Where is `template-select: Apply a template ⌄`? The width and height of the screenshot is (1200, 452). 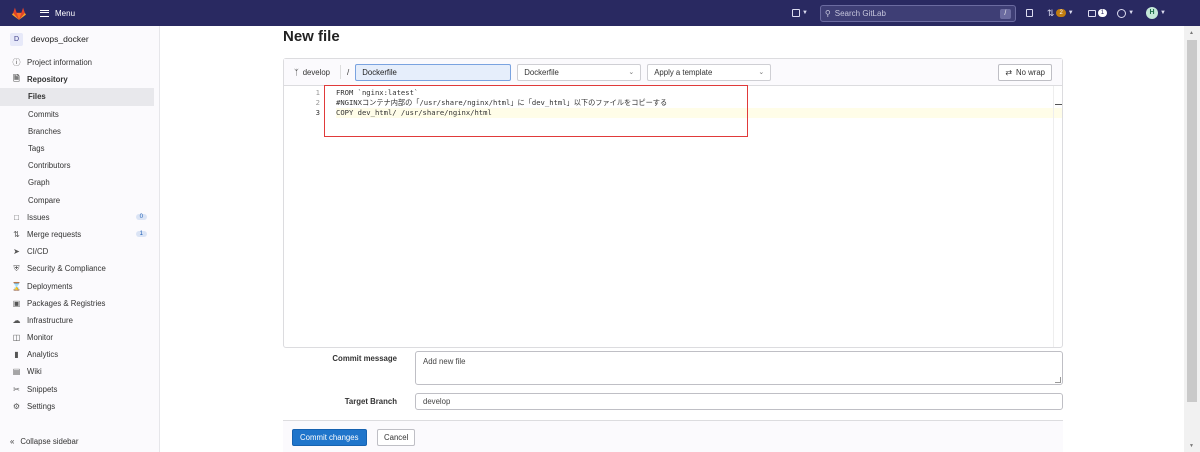 template-select: Apply a template ⌄ is located at coordinates (709, 72).